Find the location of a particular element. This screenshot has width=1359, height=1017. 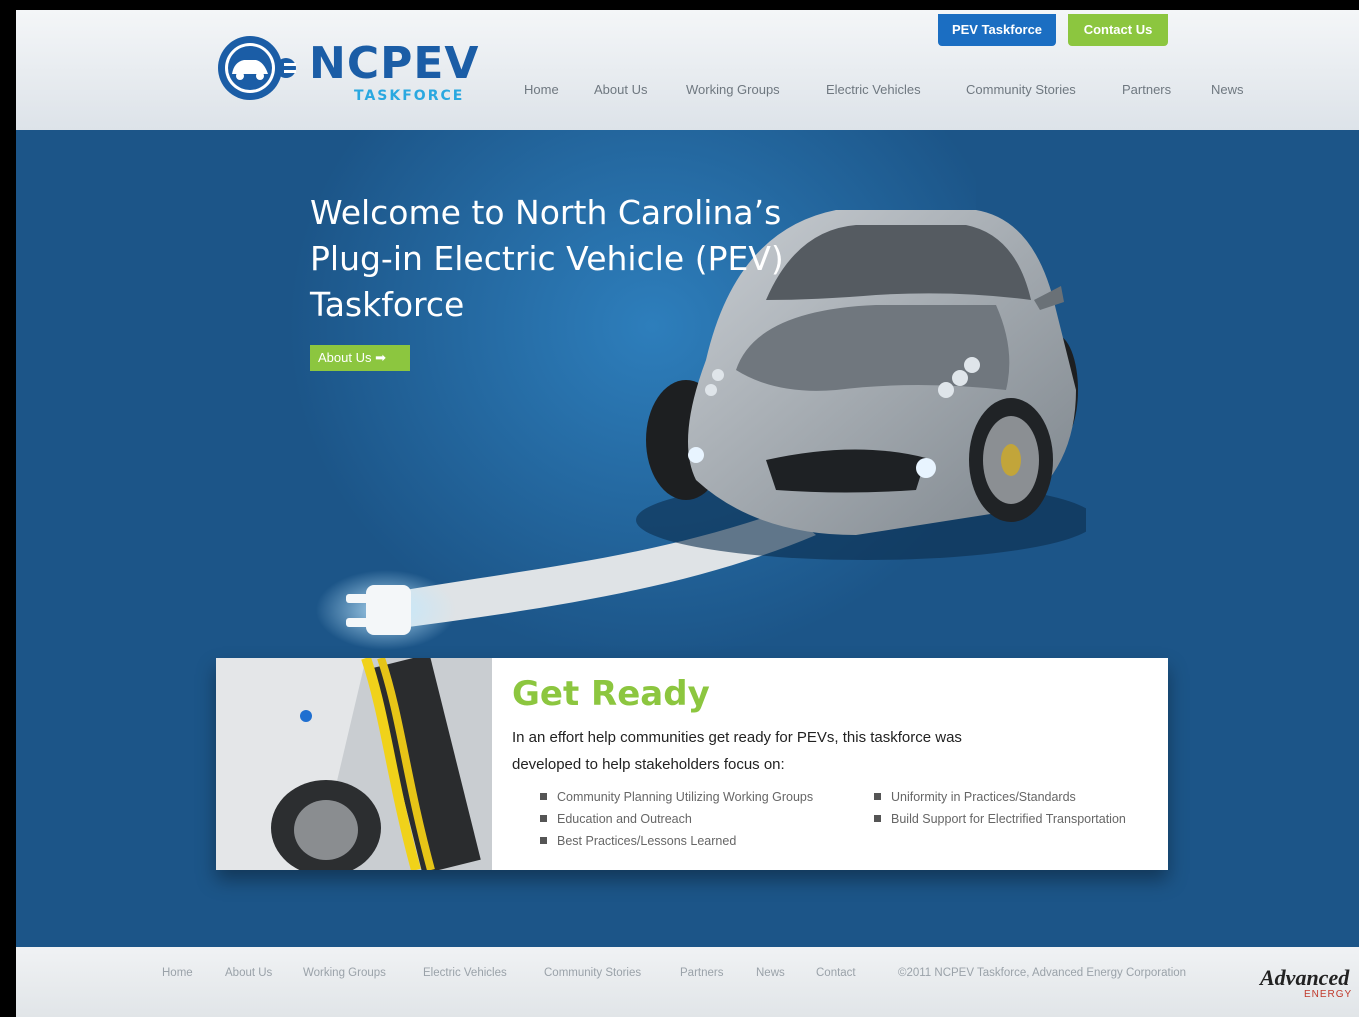

footer-link-community-stories: Community Stories is located at coordinates (592, 973).